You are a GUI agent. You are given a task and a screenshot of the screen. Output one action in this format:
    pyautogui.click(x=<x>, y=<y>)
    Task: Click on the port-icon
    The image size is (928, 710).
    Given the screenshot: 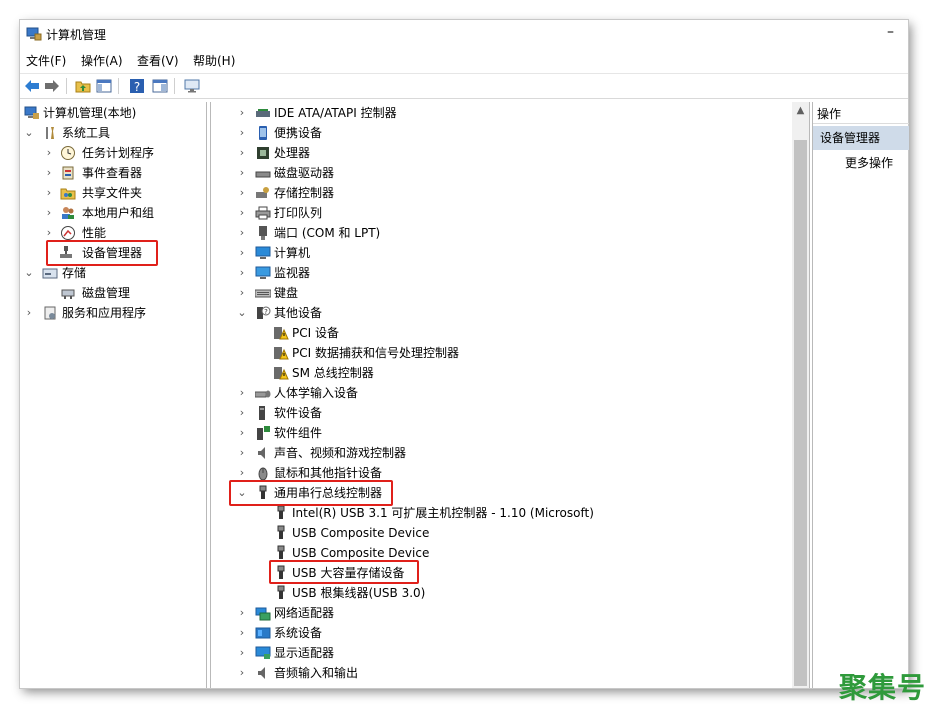 What is the action you would take?
    pyautogui.click(x=263, y=233)
    